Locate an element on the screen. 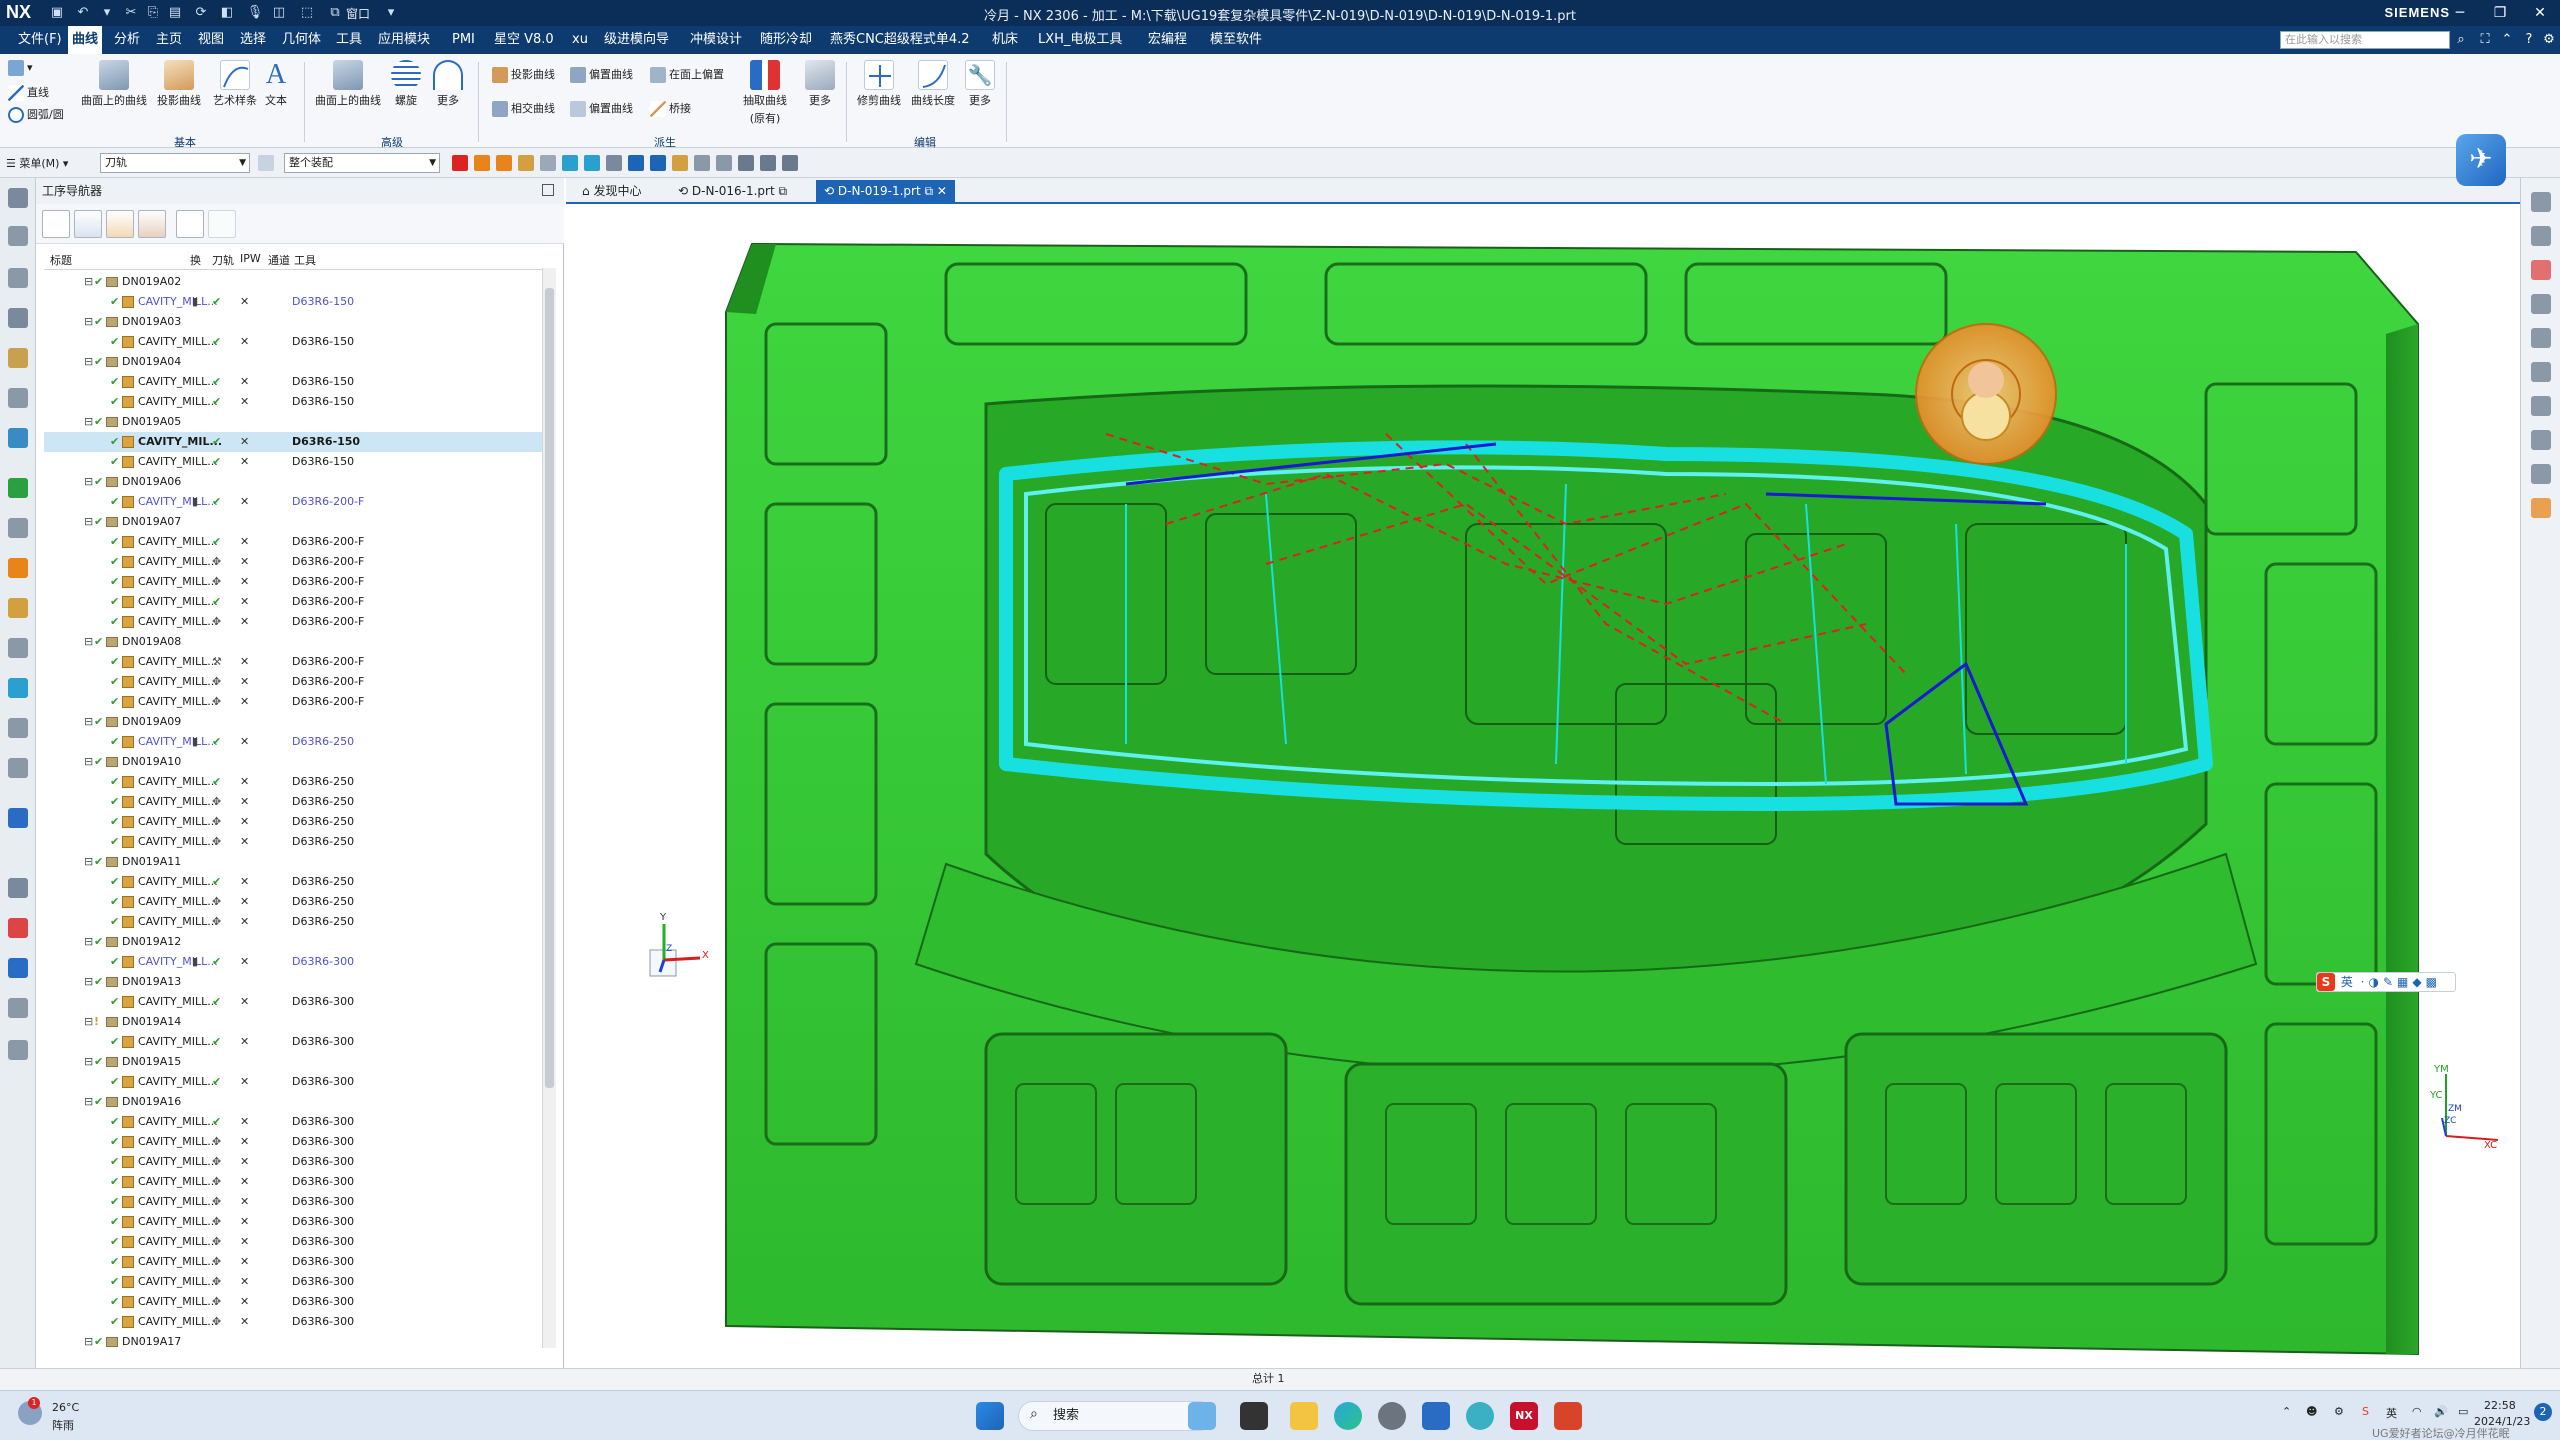  menu-tab-12: 级进模向导 is located at coordinates (636, 40).